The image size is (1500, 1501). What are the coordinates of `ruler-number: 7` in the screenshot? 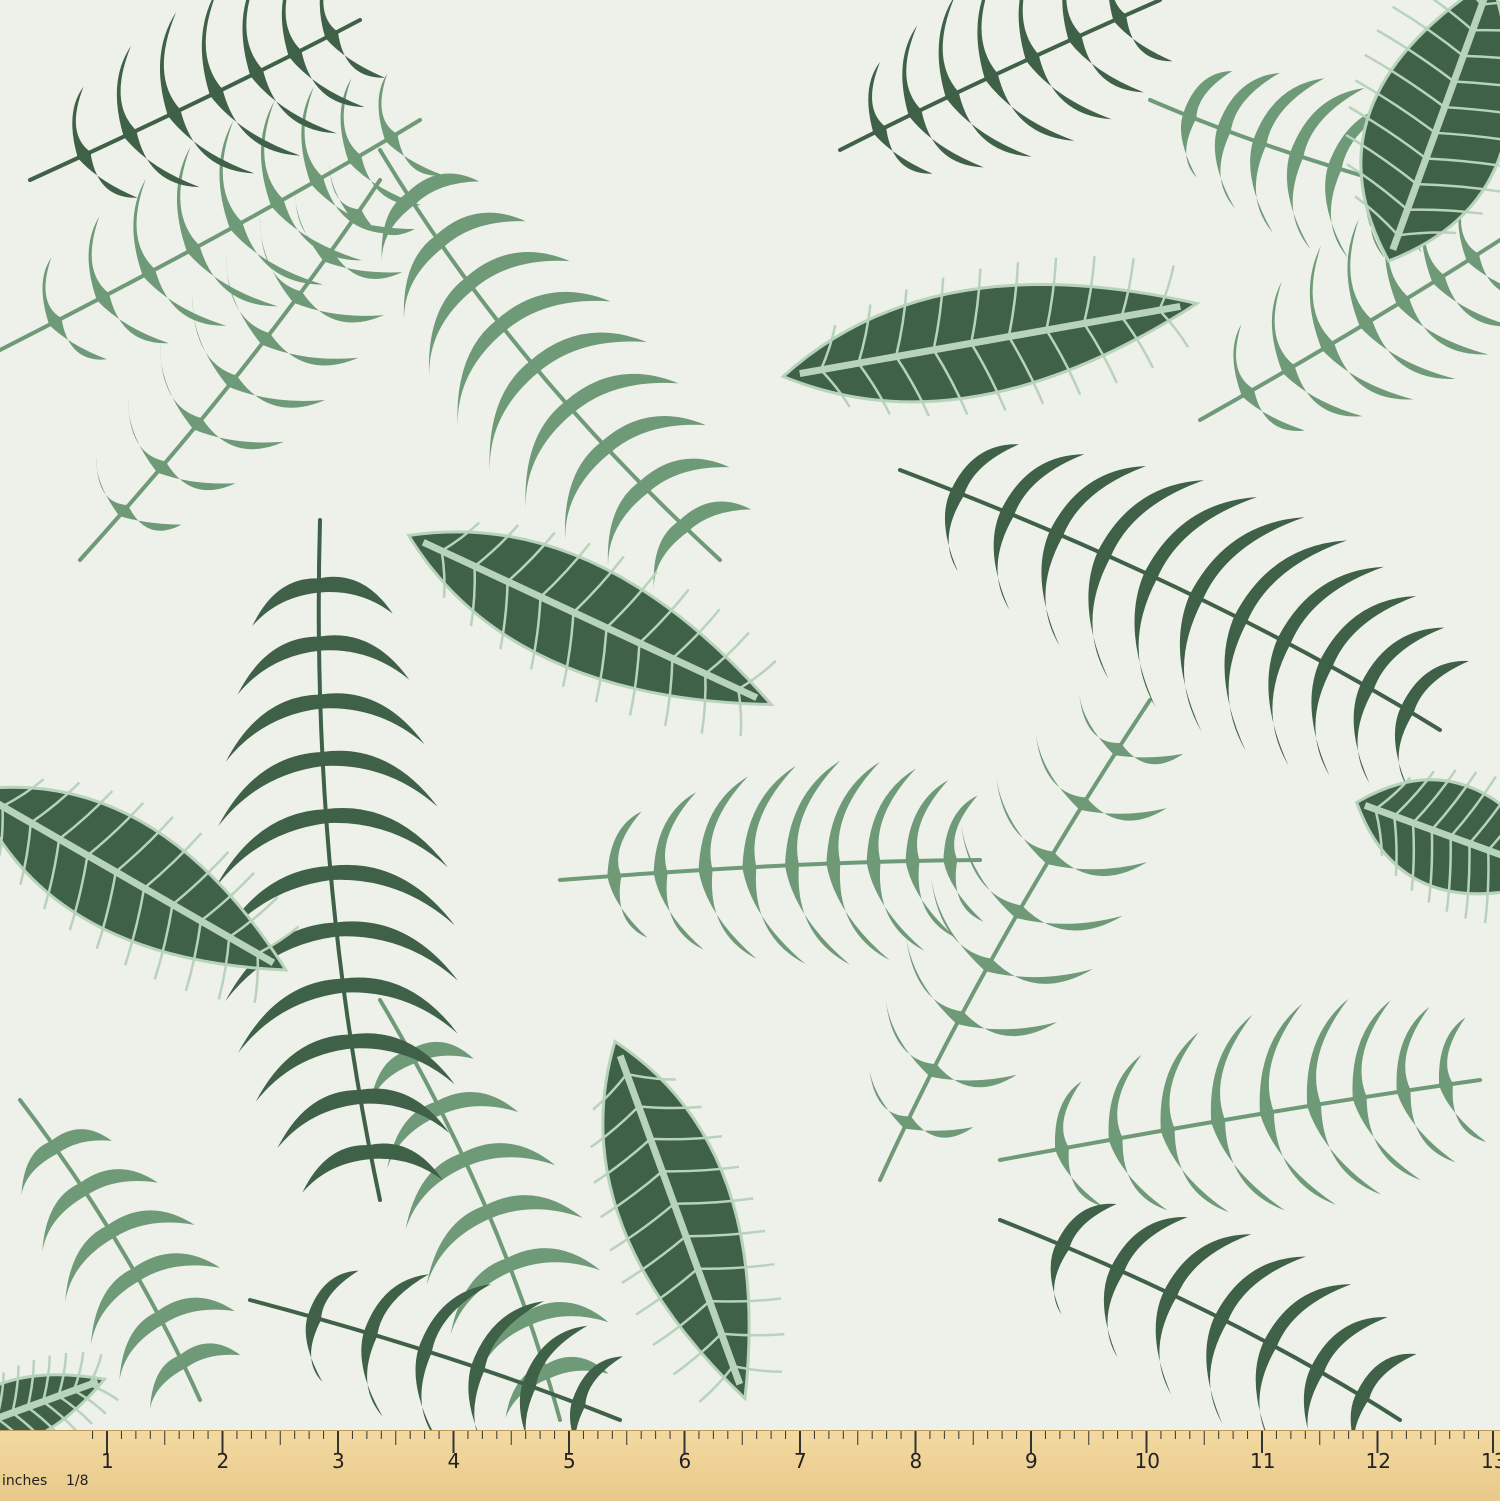 It's located at (800, 1461).